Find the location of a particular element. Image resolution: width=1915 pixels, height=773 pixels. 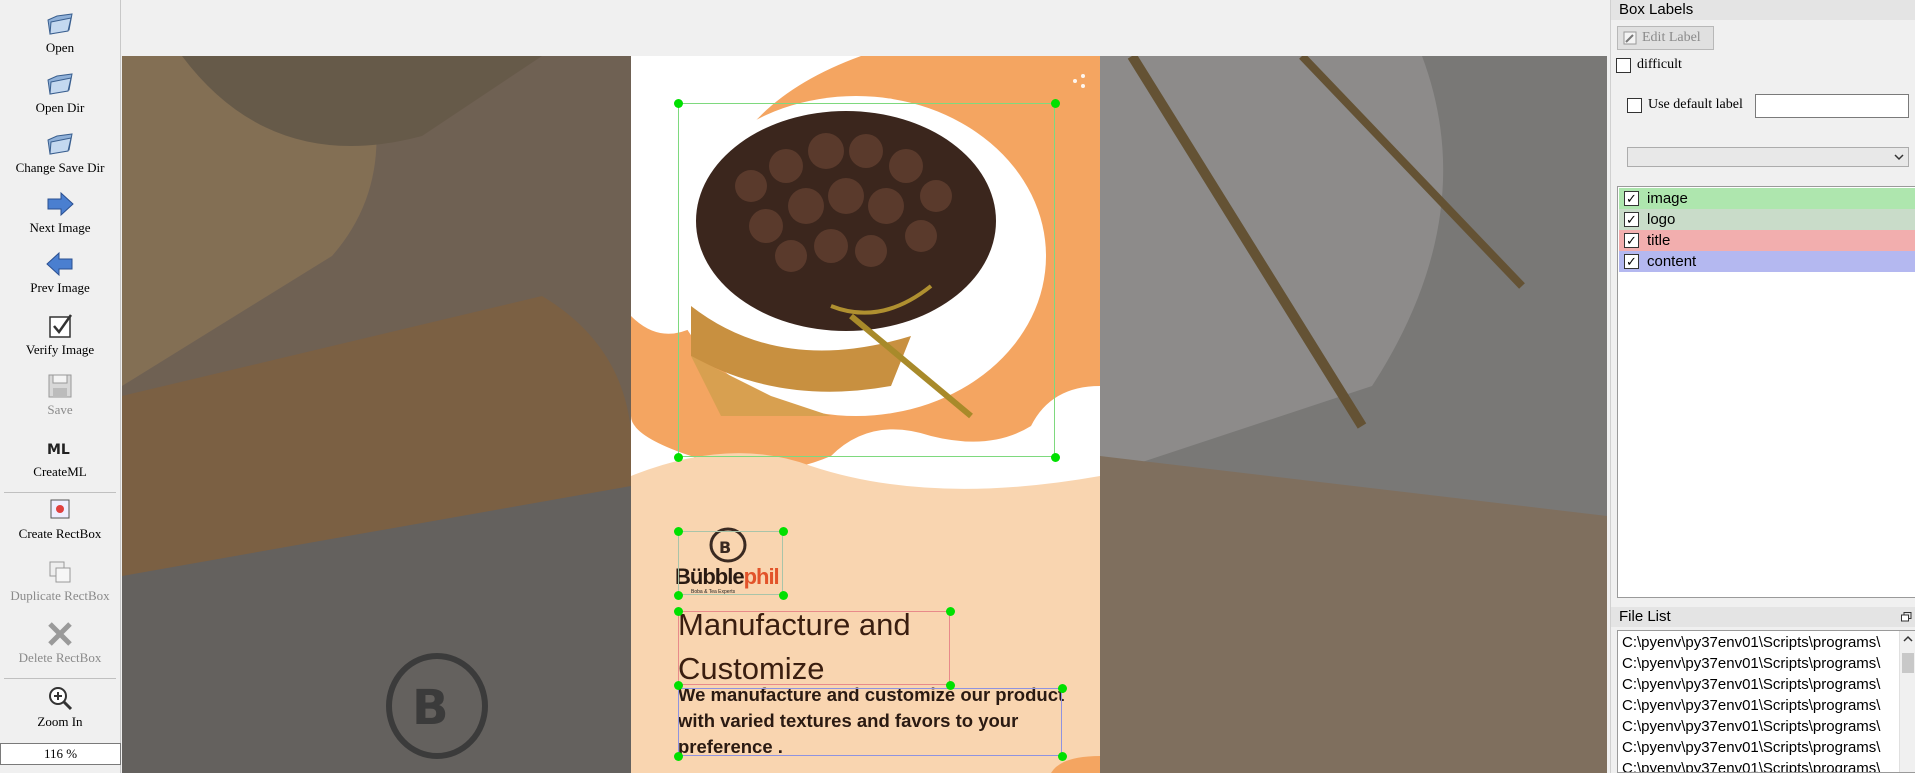

label-combo-box is located at coordinates (1768, 157).